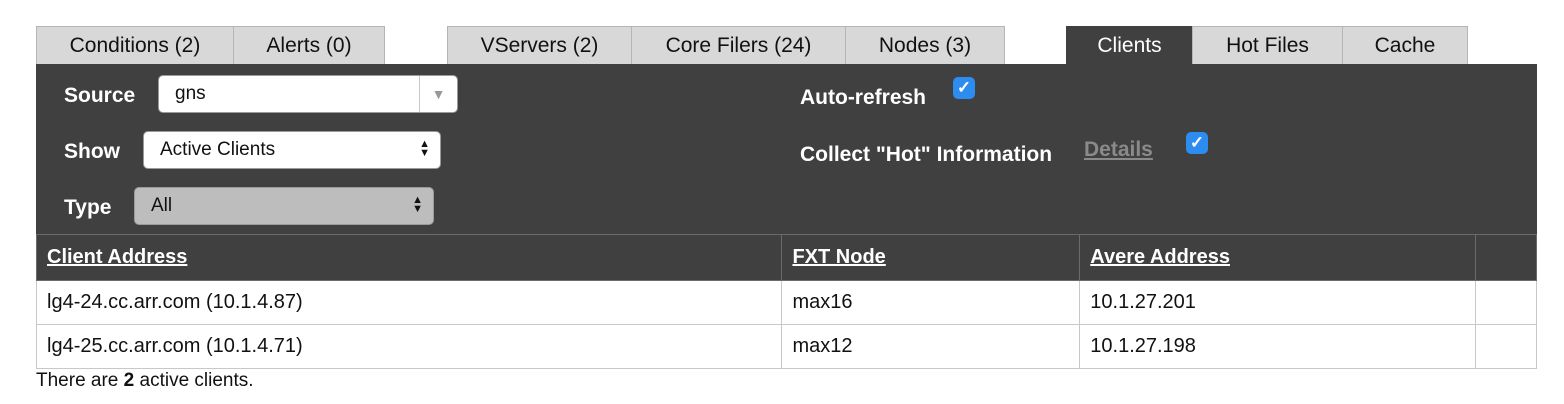 This screenshot has height=404, width=1564. I want to click on tab-alerts: Alerts (0), so click(309, 45).